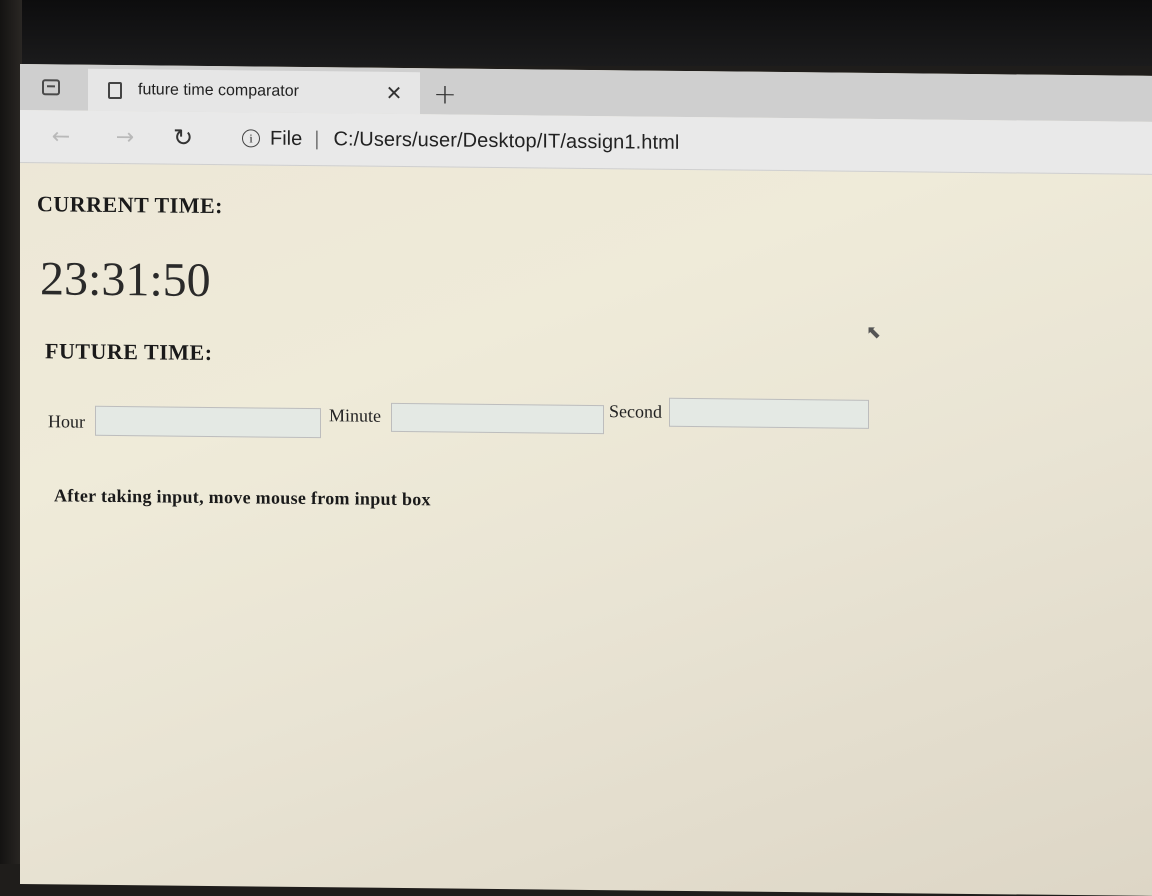 The image size is (1152, 896). I want to click on close-icon: ✕, so click(394, 93).